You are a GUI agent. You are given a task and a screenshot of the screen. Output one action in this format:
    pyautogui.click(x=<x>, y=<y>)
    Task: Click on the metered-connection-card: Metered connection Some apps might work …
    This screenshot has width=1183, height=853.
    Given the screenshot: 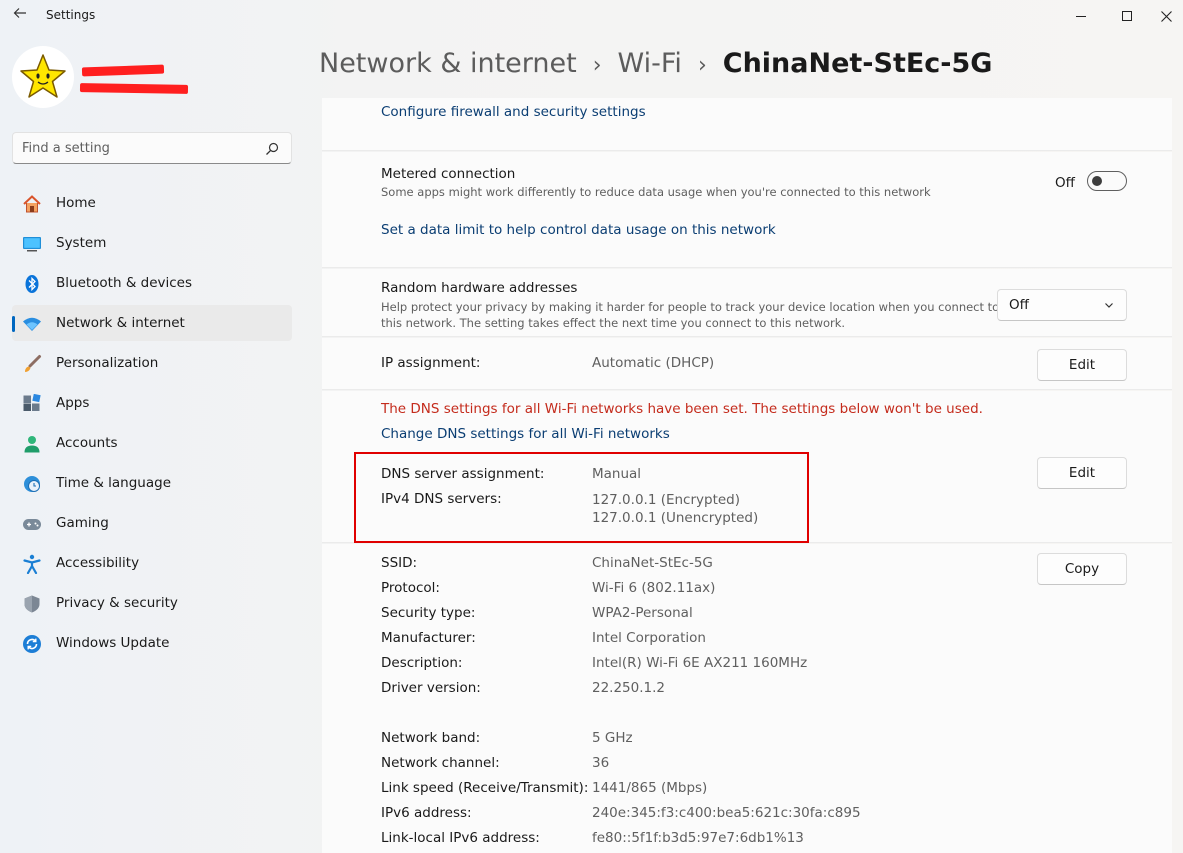 What is the action you would take?
    pyautogui.click(x=747, y=210)
    